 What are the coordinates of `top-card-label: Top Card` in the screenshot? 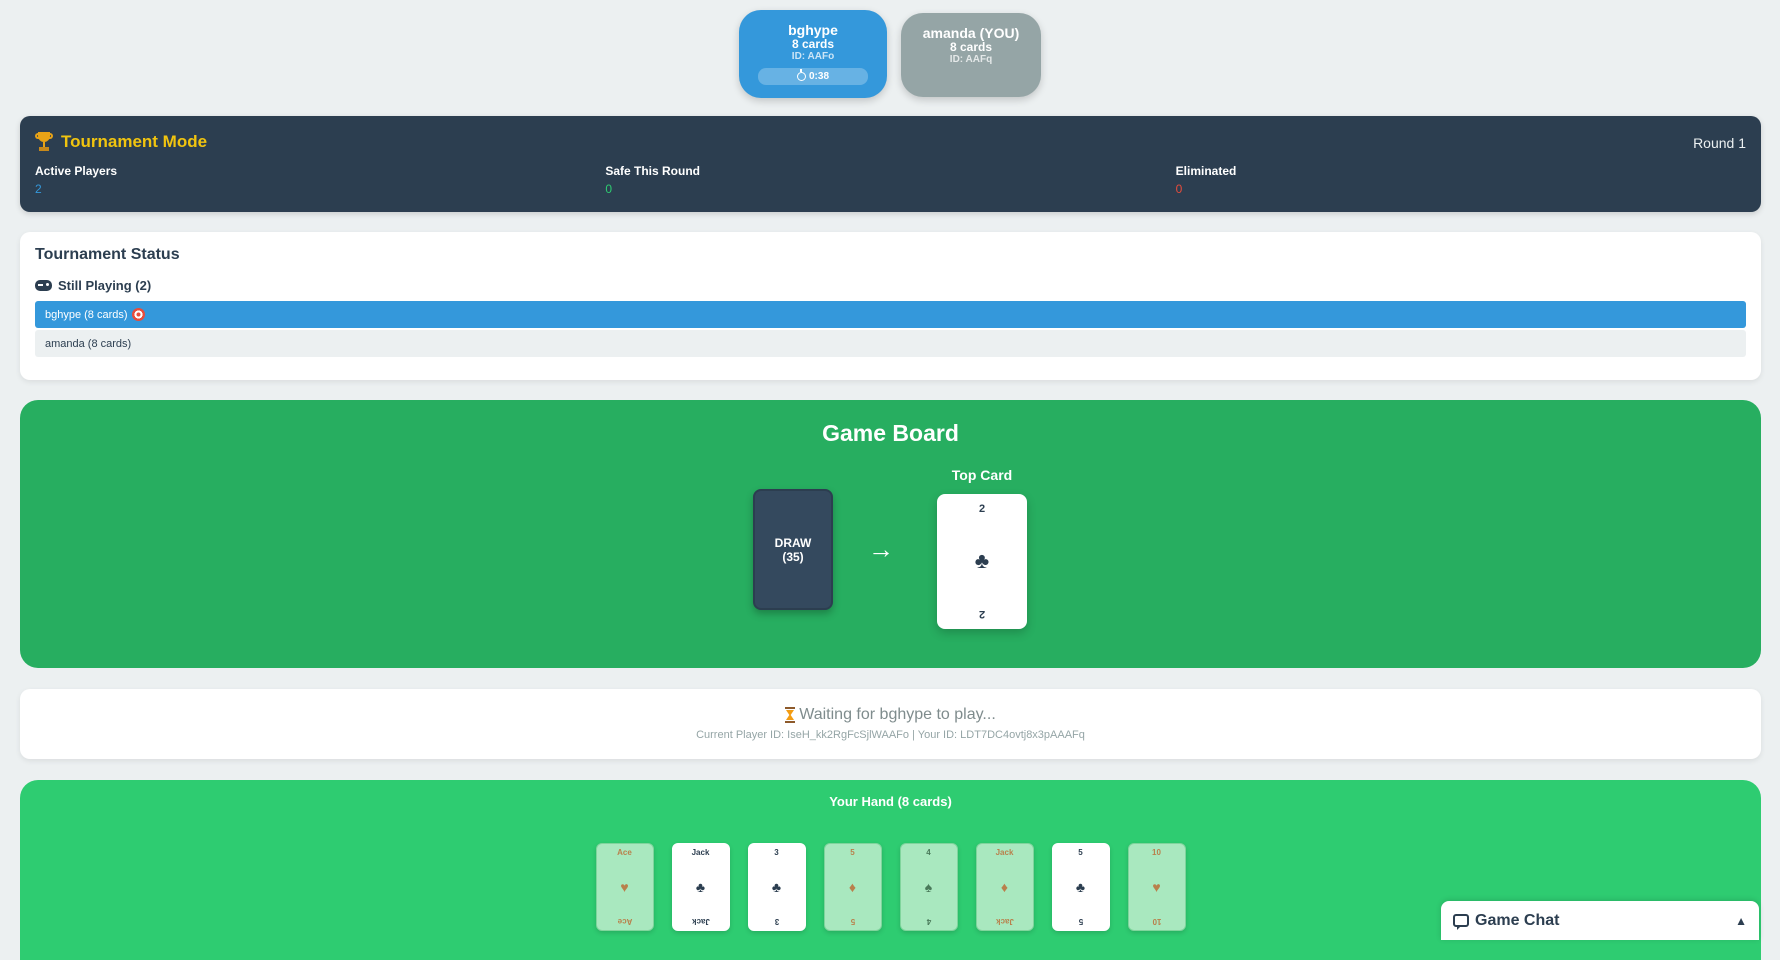 It's located at (982, 475).